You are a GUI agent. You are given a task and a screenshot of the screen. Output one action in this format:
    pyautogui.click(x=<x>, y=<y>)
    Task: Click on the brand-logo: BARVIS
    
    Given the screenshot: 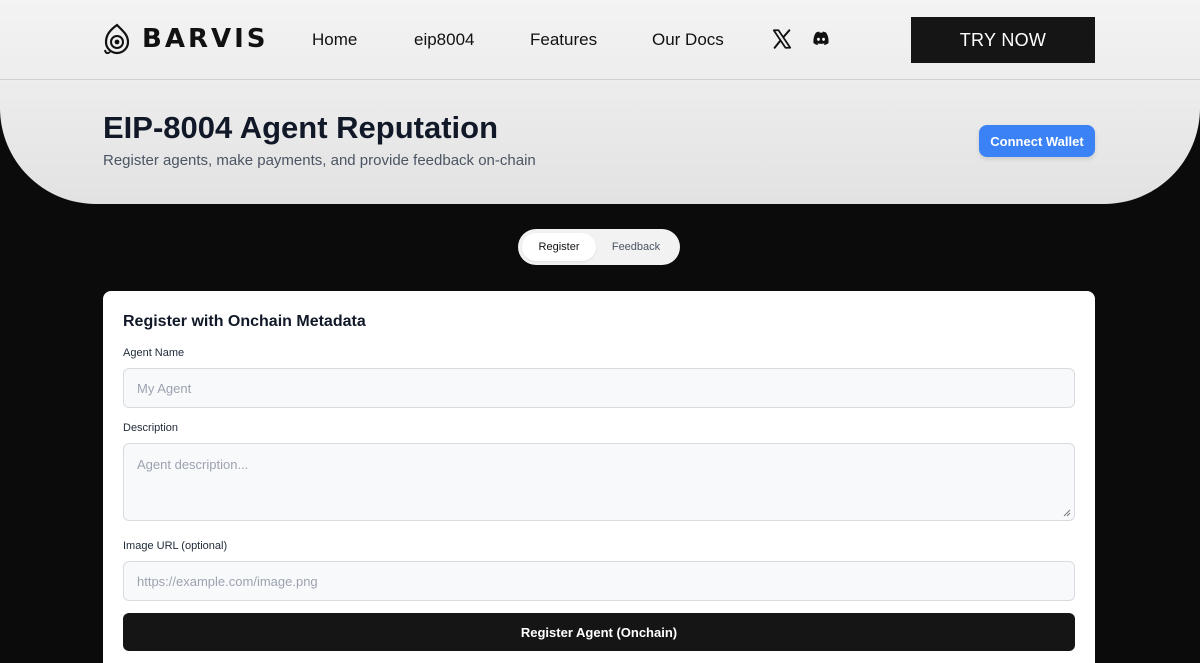 What is the action you would take?
    pyautogui.click(x=185, y=39)
    